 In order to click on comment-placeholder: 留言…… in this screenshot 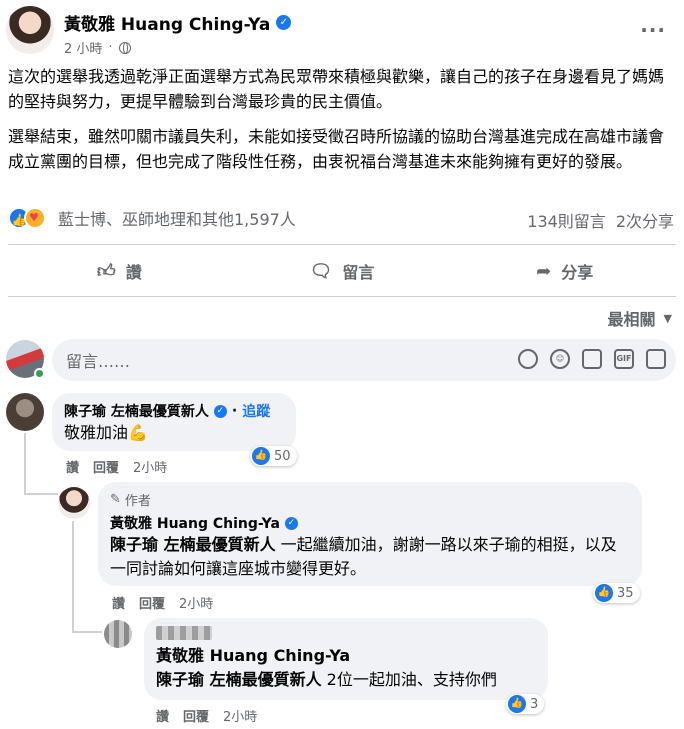, I will do `click(98, 361)`.